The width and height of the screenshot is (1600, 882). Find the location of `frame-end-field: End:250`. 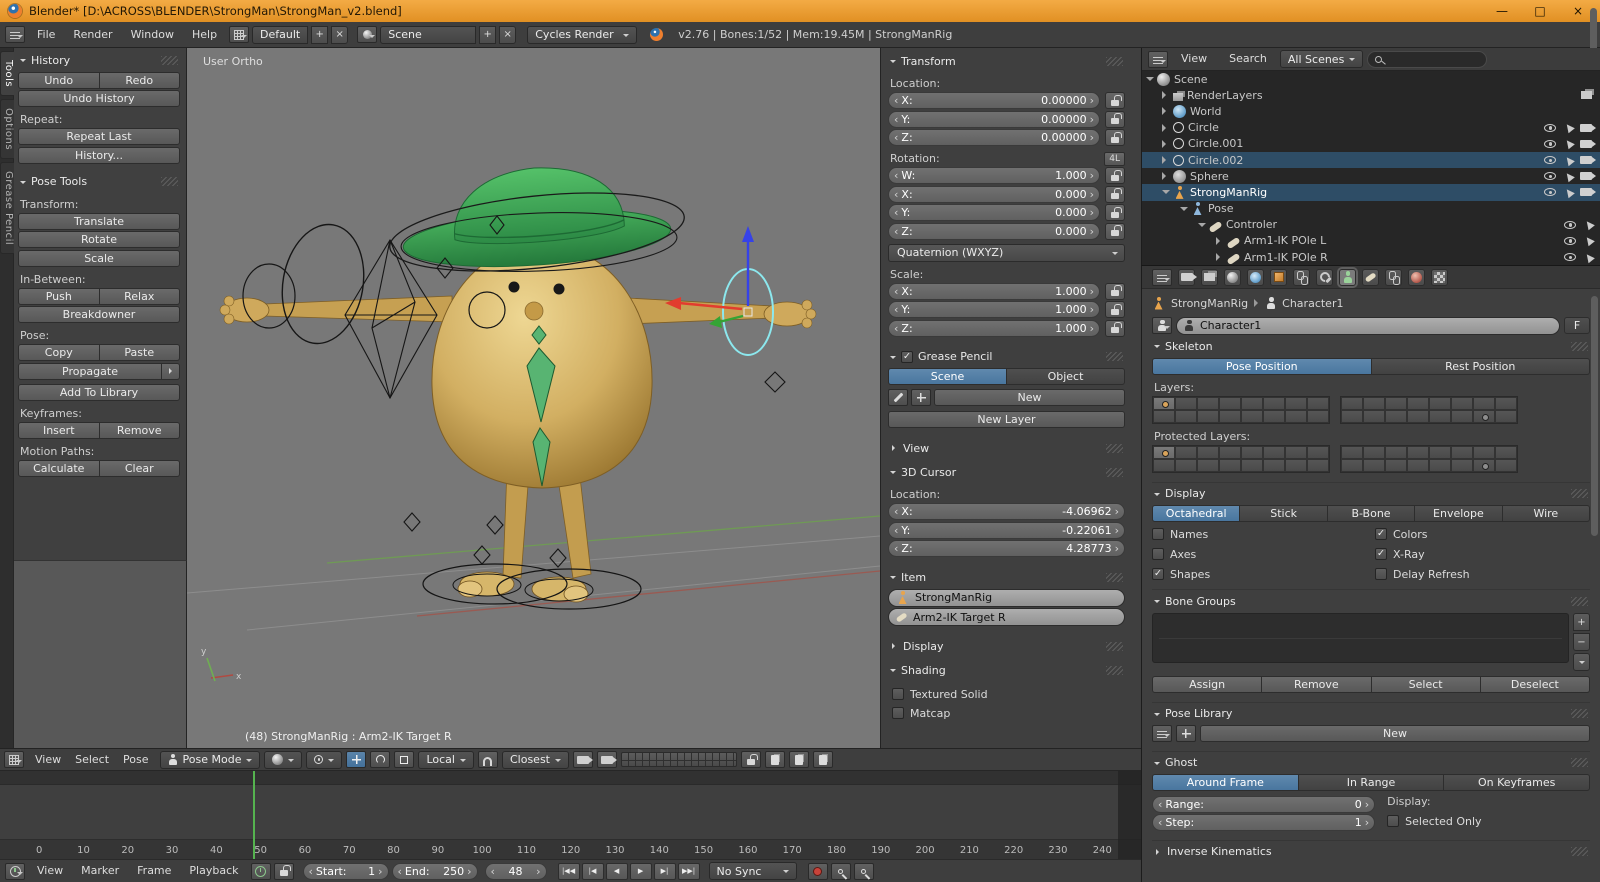

frame-end-field: End:250 is located at coordinates (434, 871).